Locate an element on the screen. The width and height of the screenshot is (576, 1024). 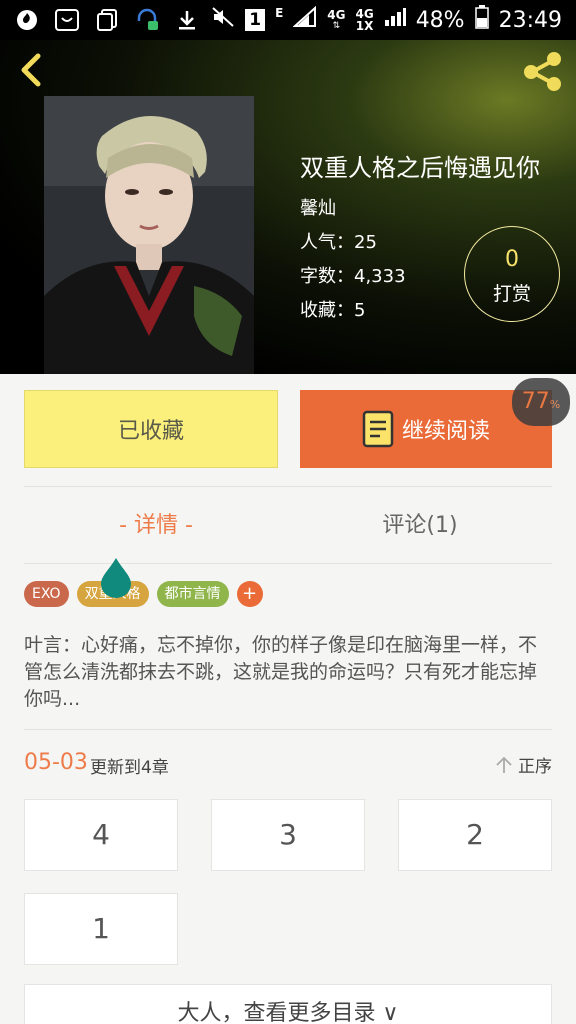
tip-button: 0 打赏 is located at coordinates (512, 274).